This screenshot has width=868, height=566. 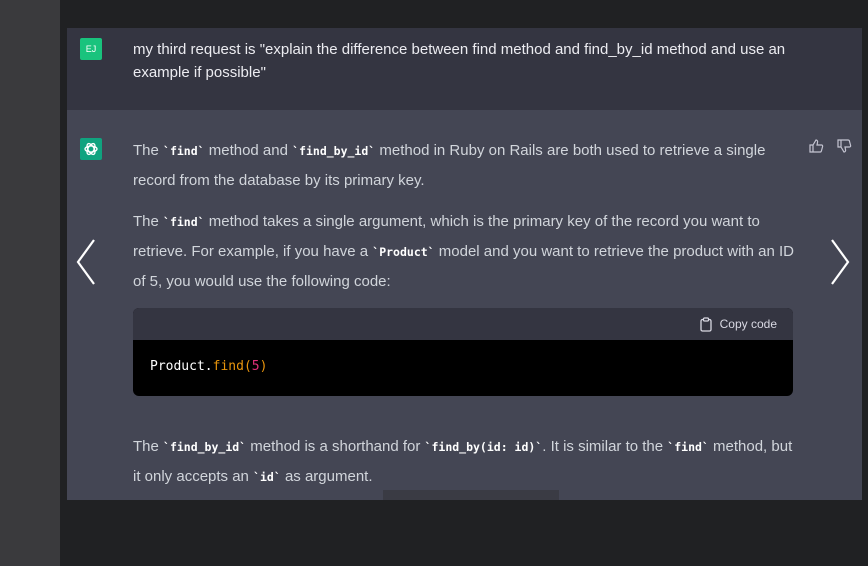 I want to click on thumbs-up-icon, so click(x=816, y=146).